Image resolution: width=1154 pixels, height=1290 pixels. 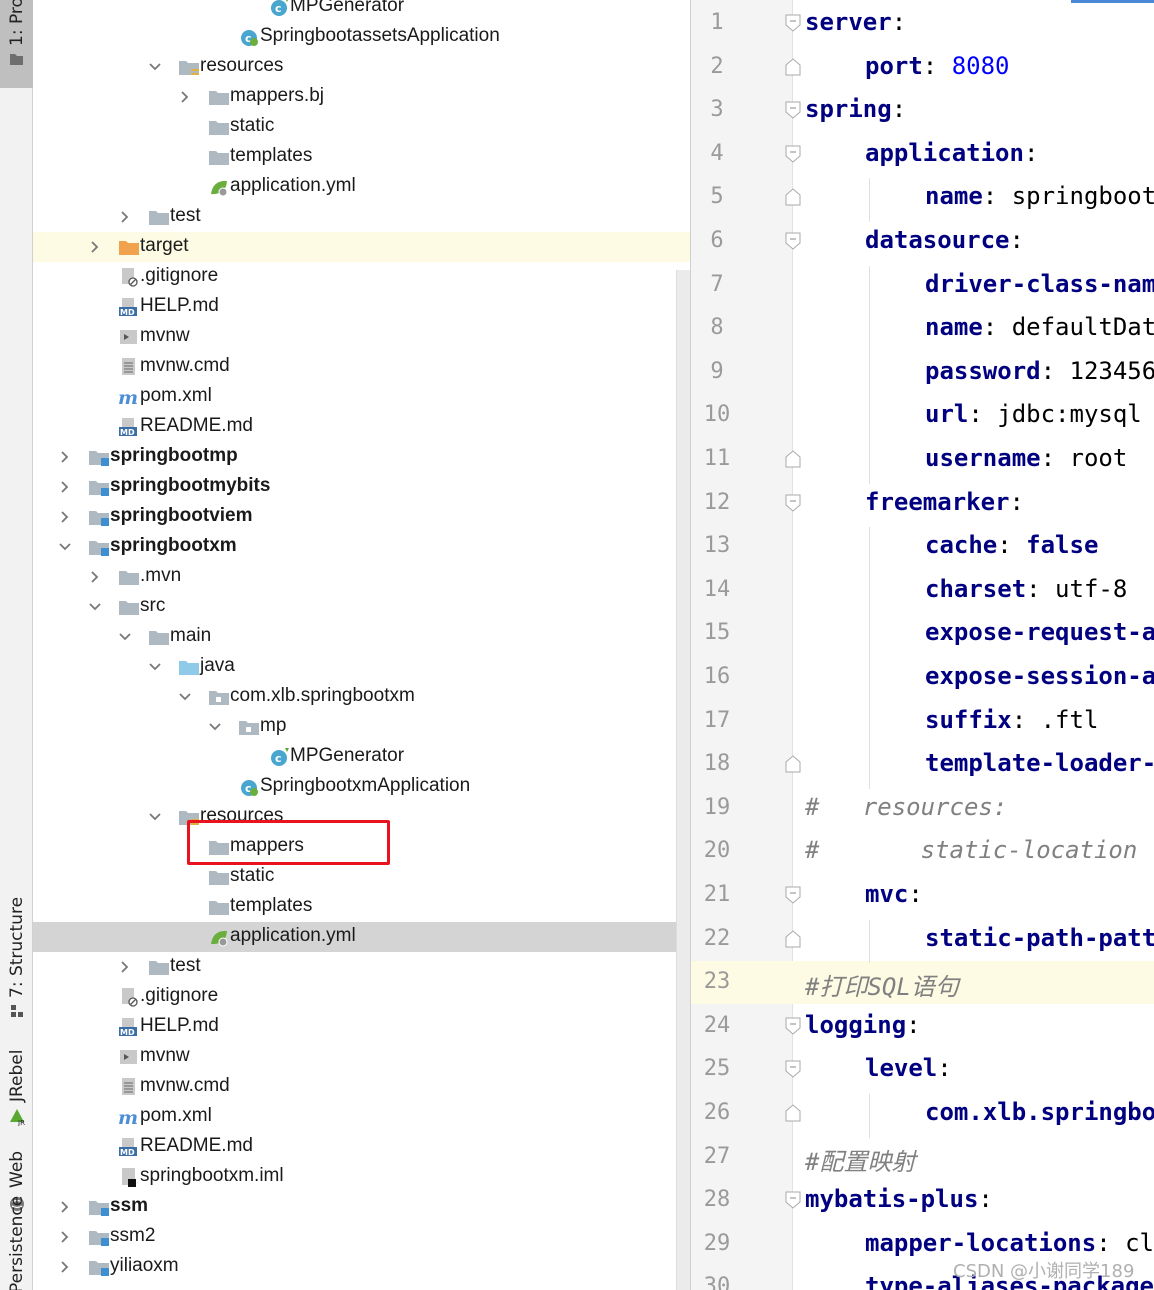 What do you see at coordinates (937, 240) in the screenshot?
I see `code-token: datasource` at bounding box center [937, 240].